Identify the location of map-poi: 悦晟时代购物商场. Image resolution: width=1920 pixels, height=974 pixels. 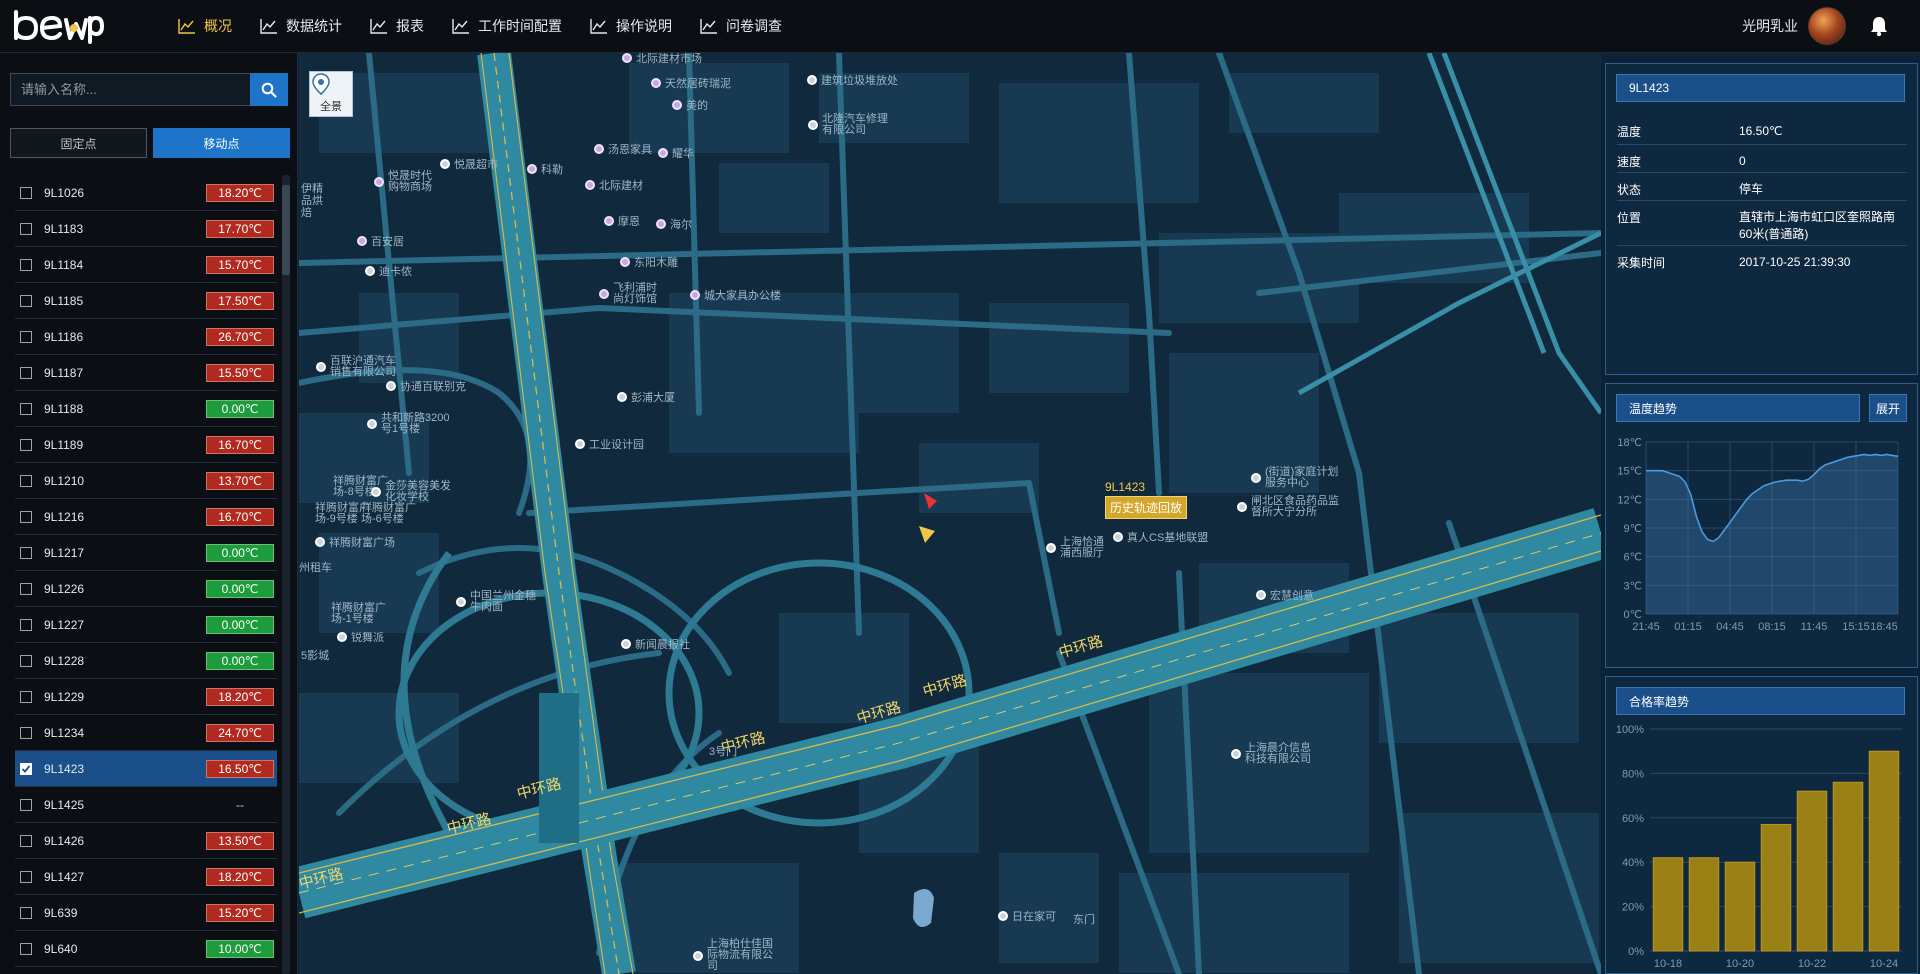
(404, 182).